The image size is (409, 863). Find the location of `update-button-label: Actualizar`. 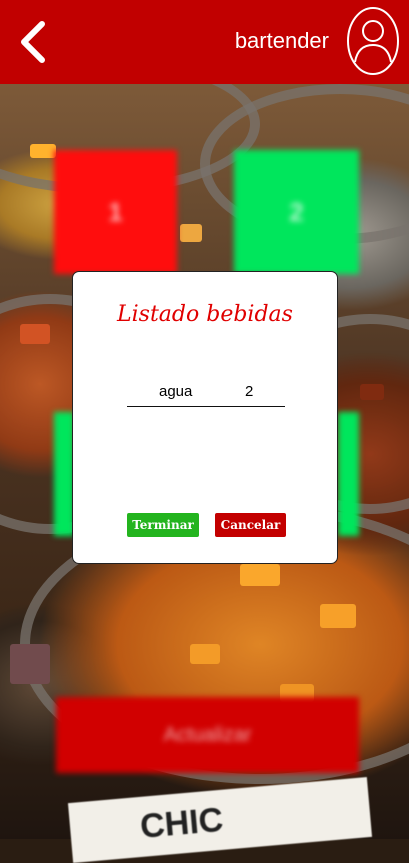

update-button-label: Actualizar is located at coordinates (207, 734).